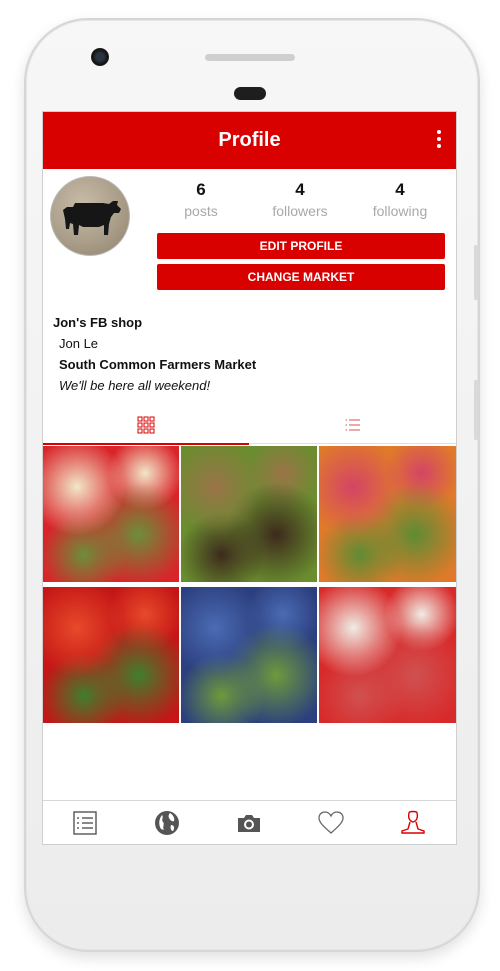  I want to click on tab-list, so click(353, 425).